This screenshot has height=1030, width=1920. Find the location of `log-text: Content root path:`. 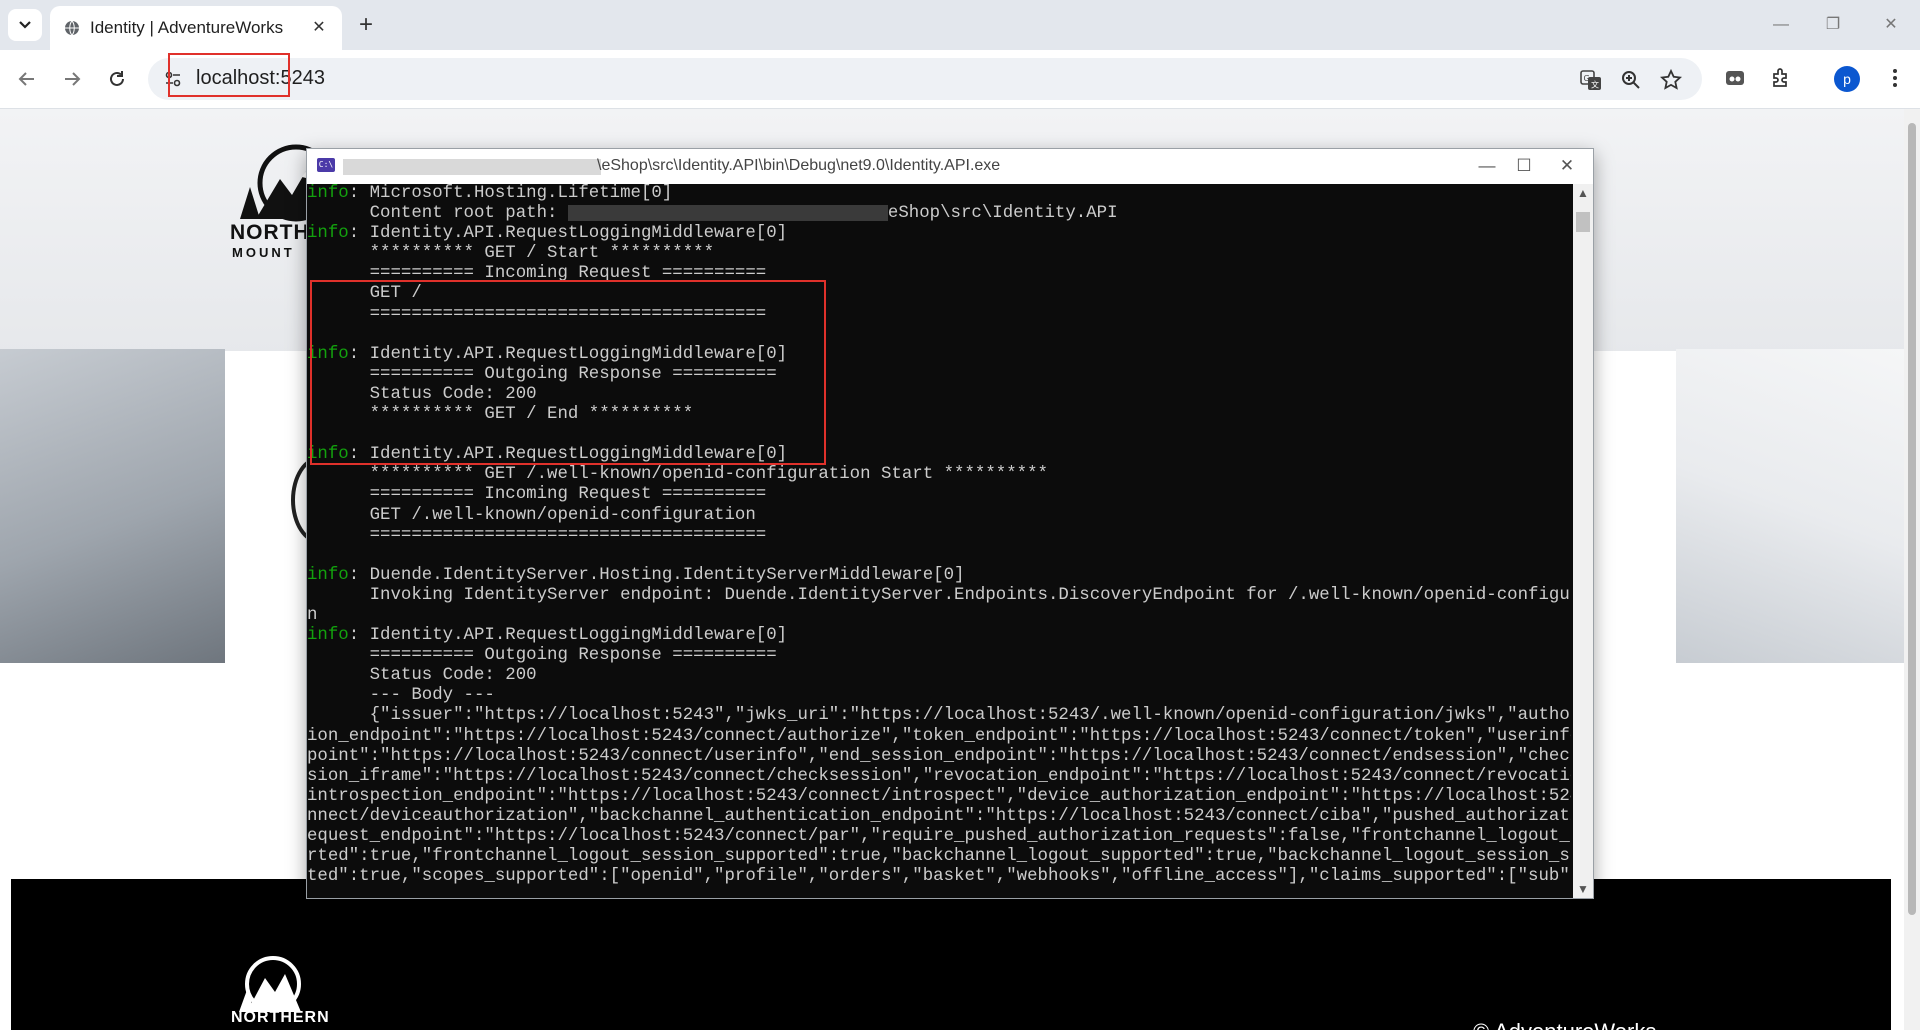

log-text: Content root path: is located at coordinates (437, 214).